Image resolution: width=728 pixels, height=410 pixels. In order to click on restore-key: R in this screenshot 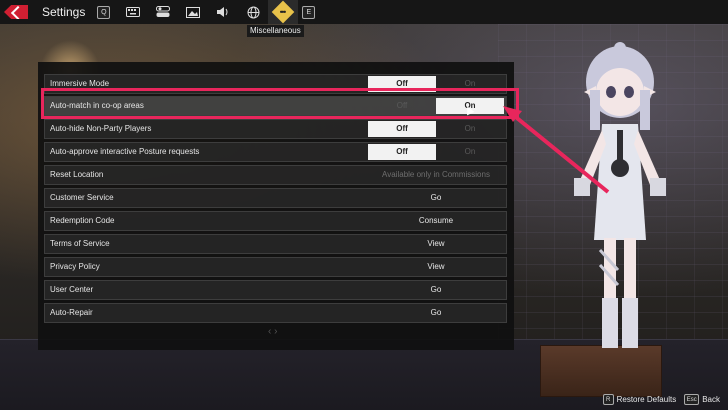, I will do `click(608, 399)`.